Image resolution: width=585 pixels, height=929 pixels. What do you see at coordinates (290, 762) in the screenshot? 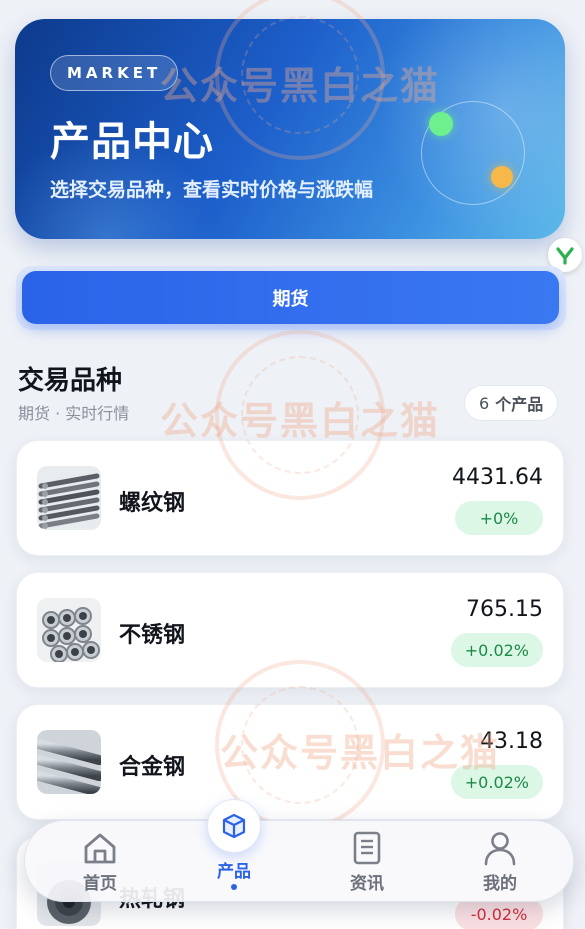
I see `product-card-alloy: 合金钢 43.18 +0.02%` at bounding box center [290, 762].